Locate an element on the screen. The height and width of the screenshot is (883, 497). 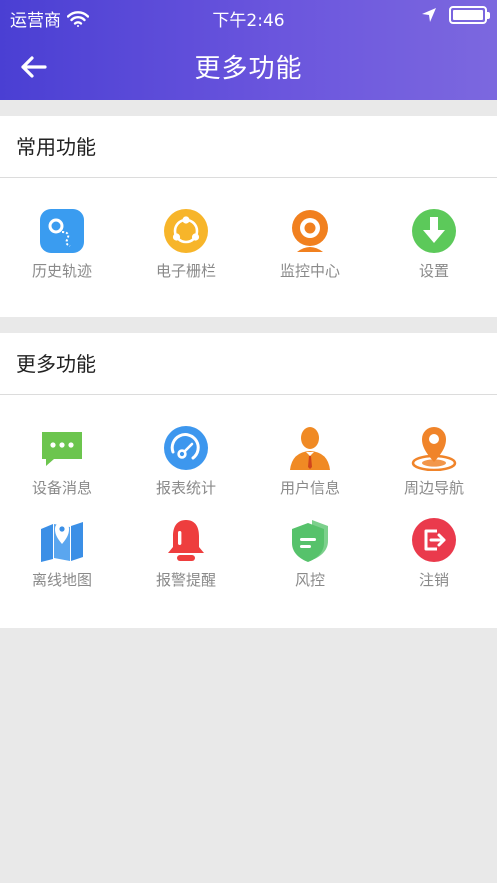
feature-logout: 注销 is located at coordinates (434, 560).